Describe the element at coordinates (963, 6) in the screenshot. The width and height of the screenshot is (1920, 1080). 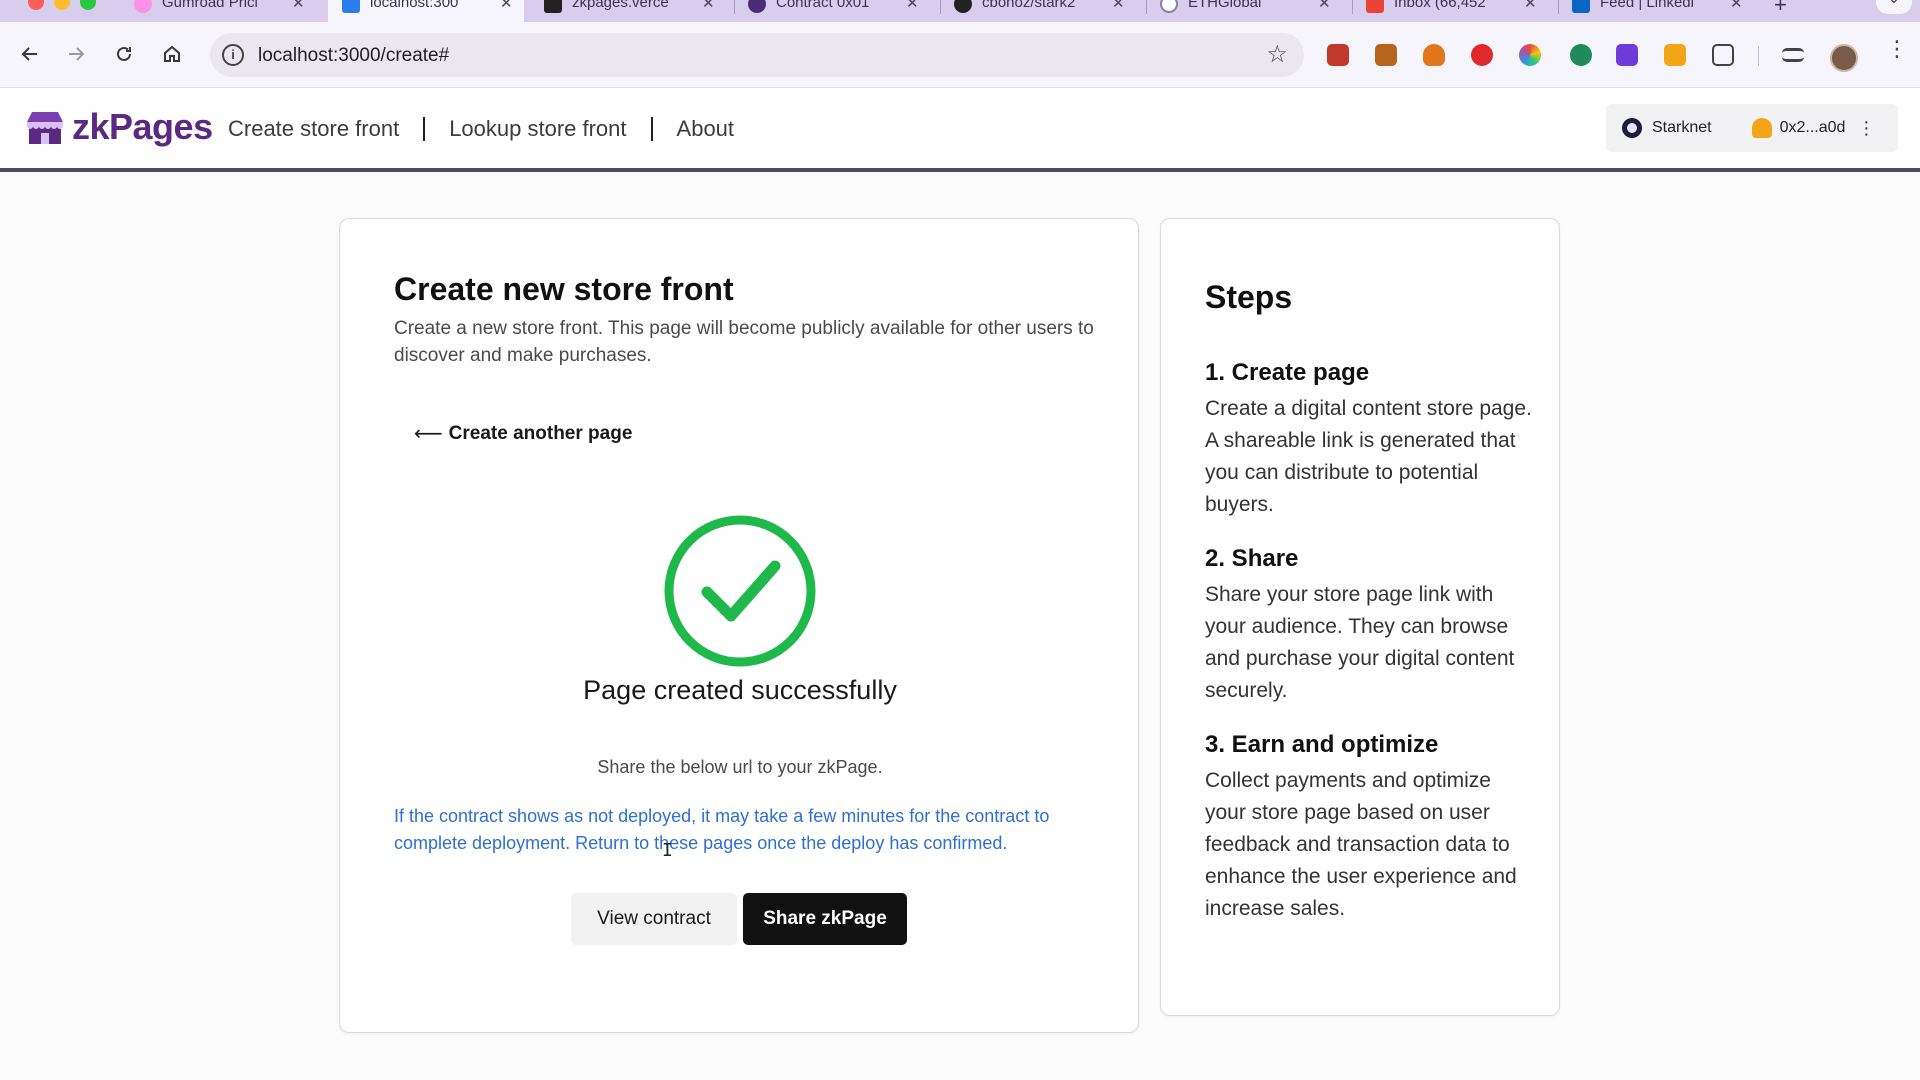
I see `github-favicon-icon` at that location.